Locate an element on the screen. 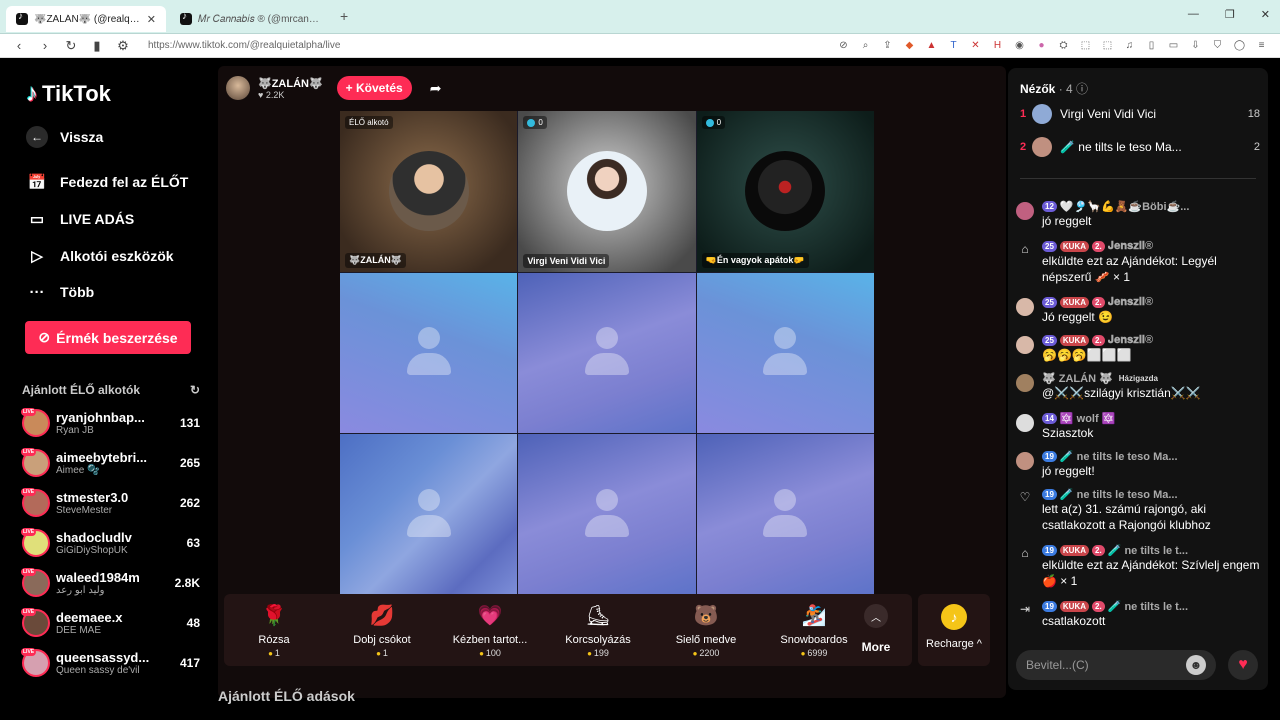  site-settings-icon: ⚙ is located at coordinates (123, 46).